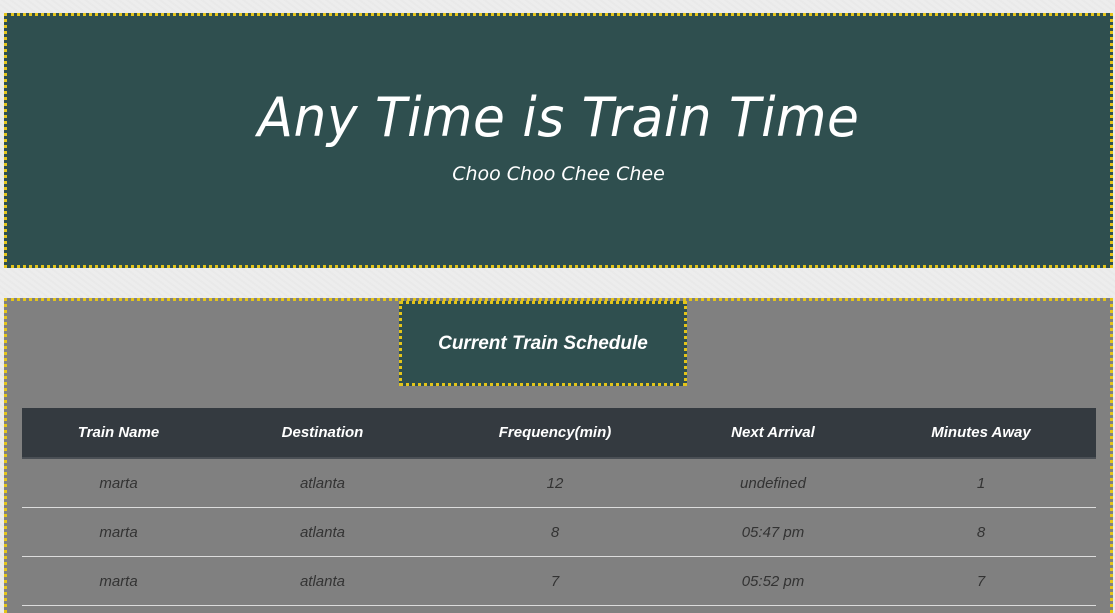 This screenshot has width=1115, height=613. I want to click on schedule-heading: Current Train Schedule, so click(543, 343).